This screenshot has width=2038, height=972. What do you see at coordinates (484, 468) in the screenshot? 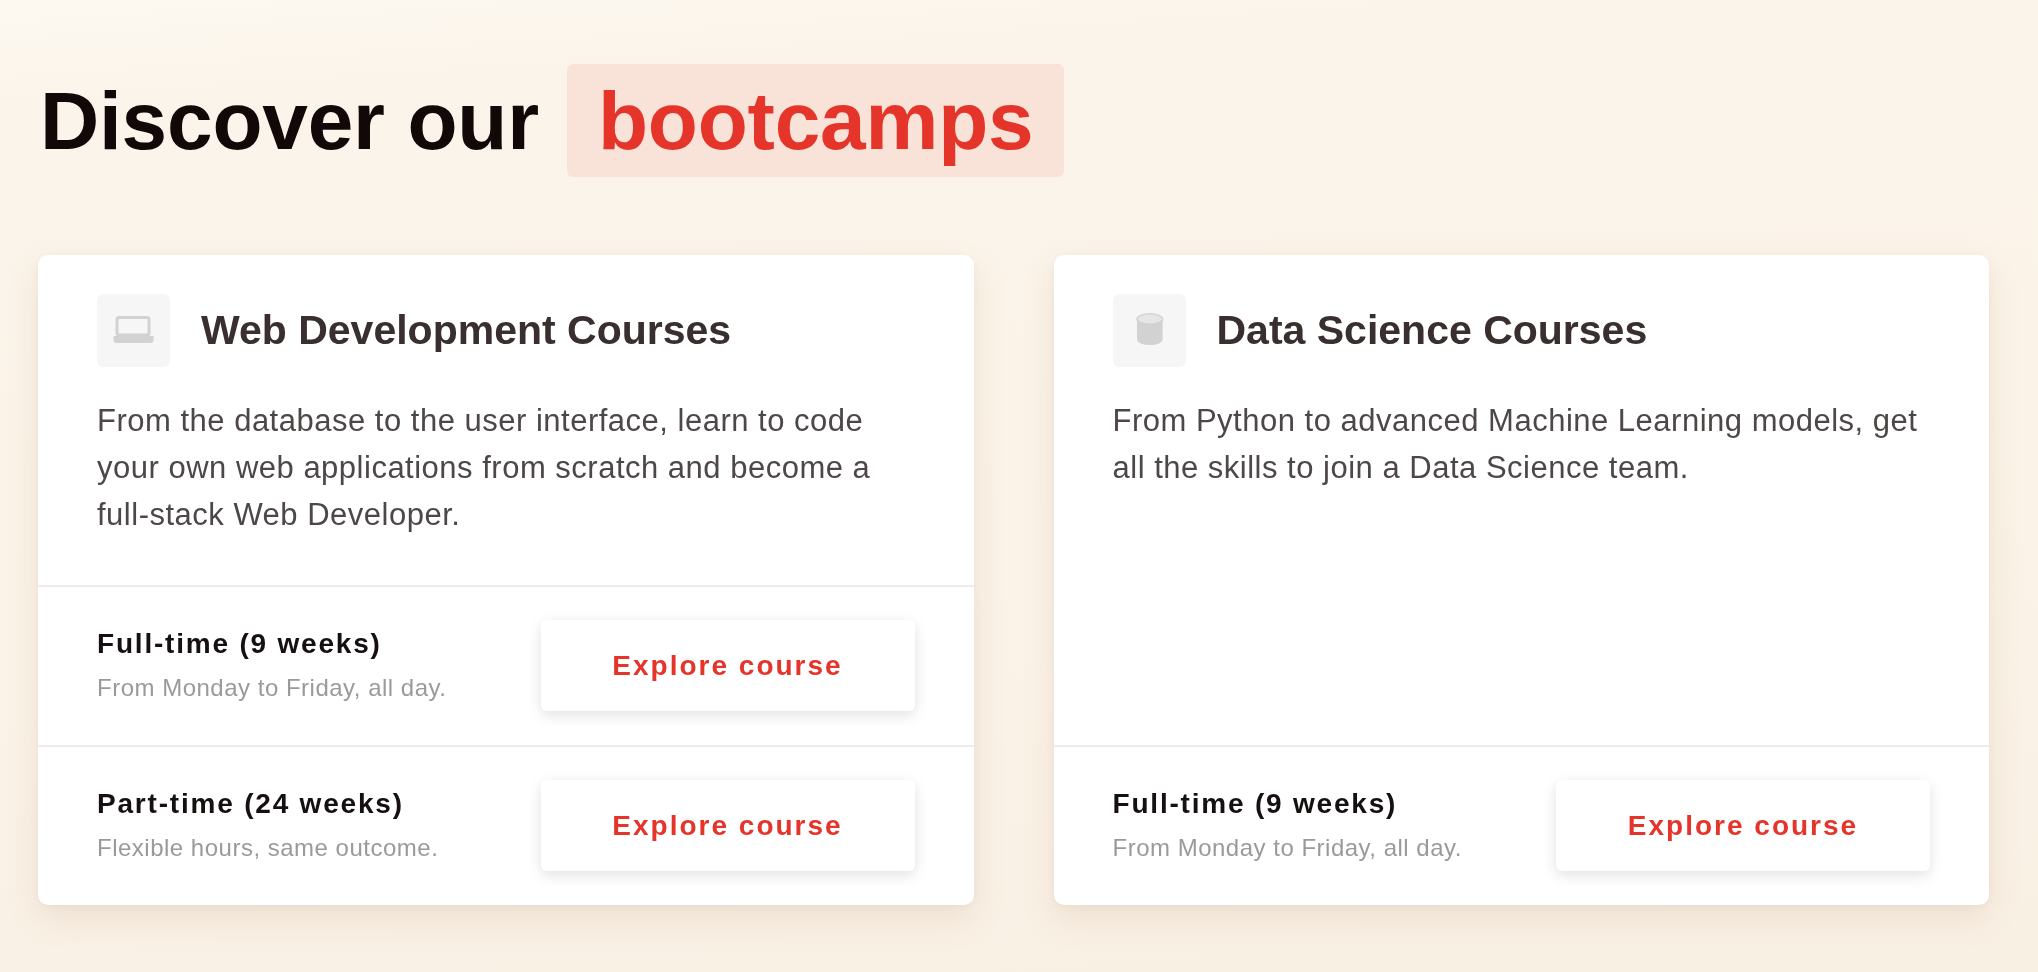
I see `card-description: From the database to the user interface, learn to code your own web applications from scratch and become a full-stack Web Developer.` at bounding box center [484, 468].